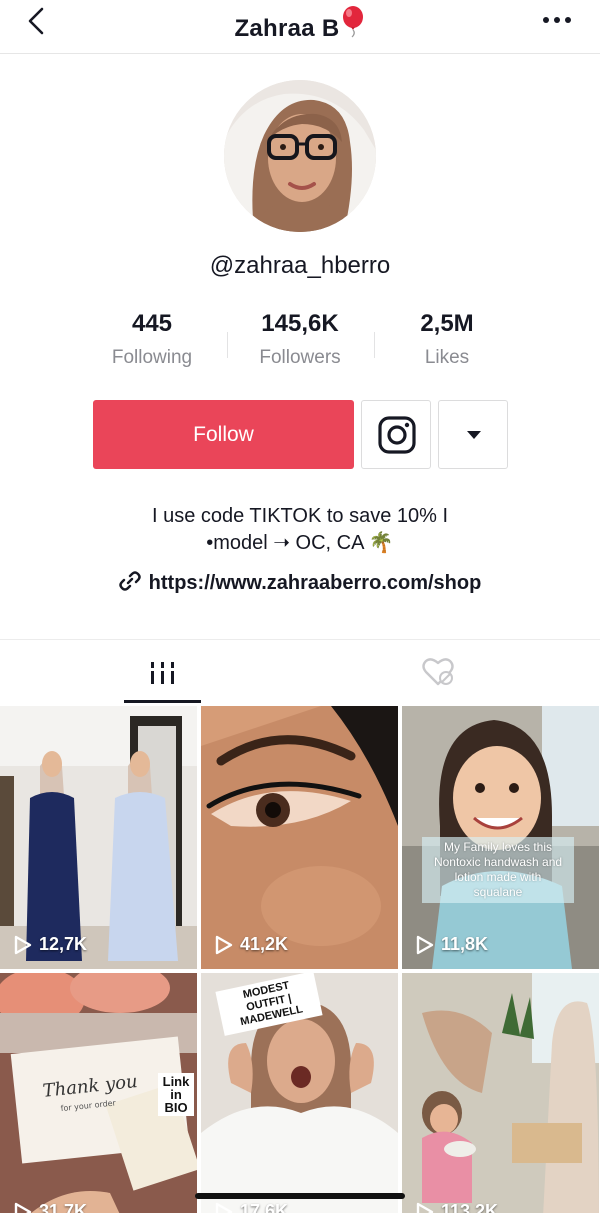  I want to click on view-count: 11,8K, so click(452, 944).